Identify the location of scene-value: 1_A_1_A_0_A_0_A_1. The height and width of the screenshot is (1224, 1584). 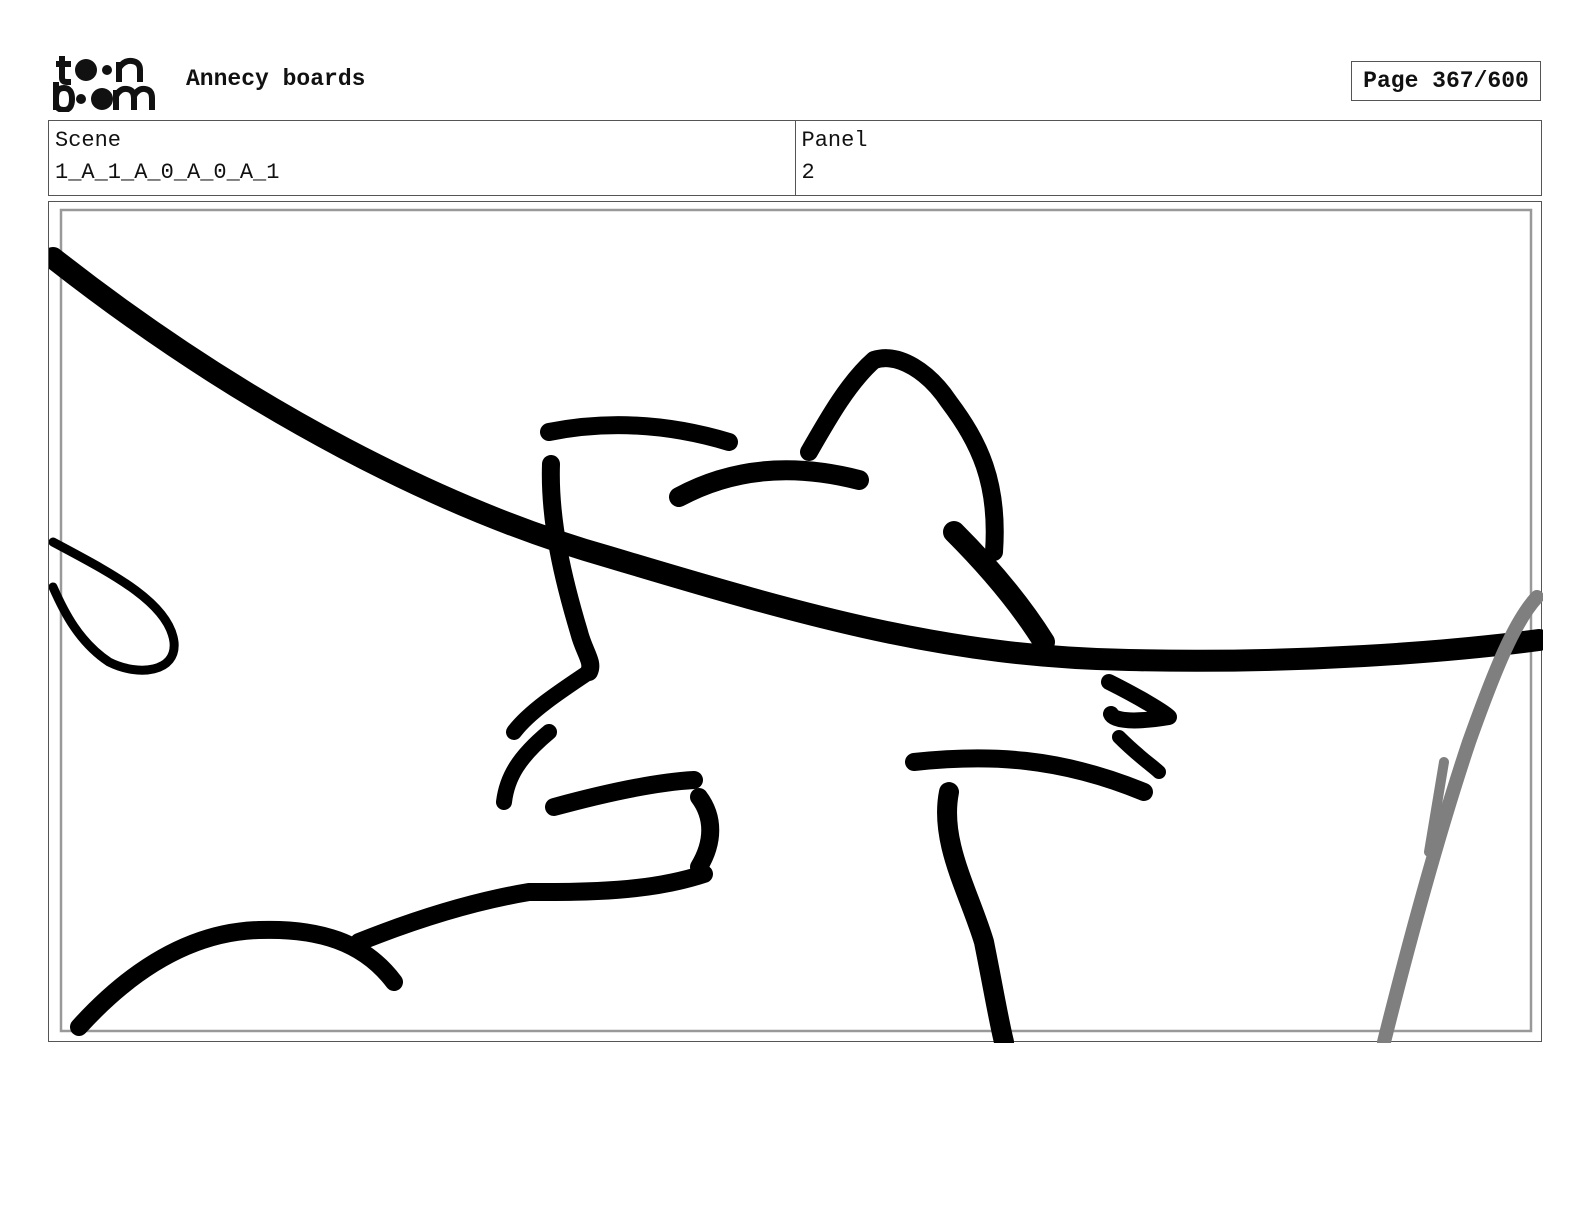
(167, 172).